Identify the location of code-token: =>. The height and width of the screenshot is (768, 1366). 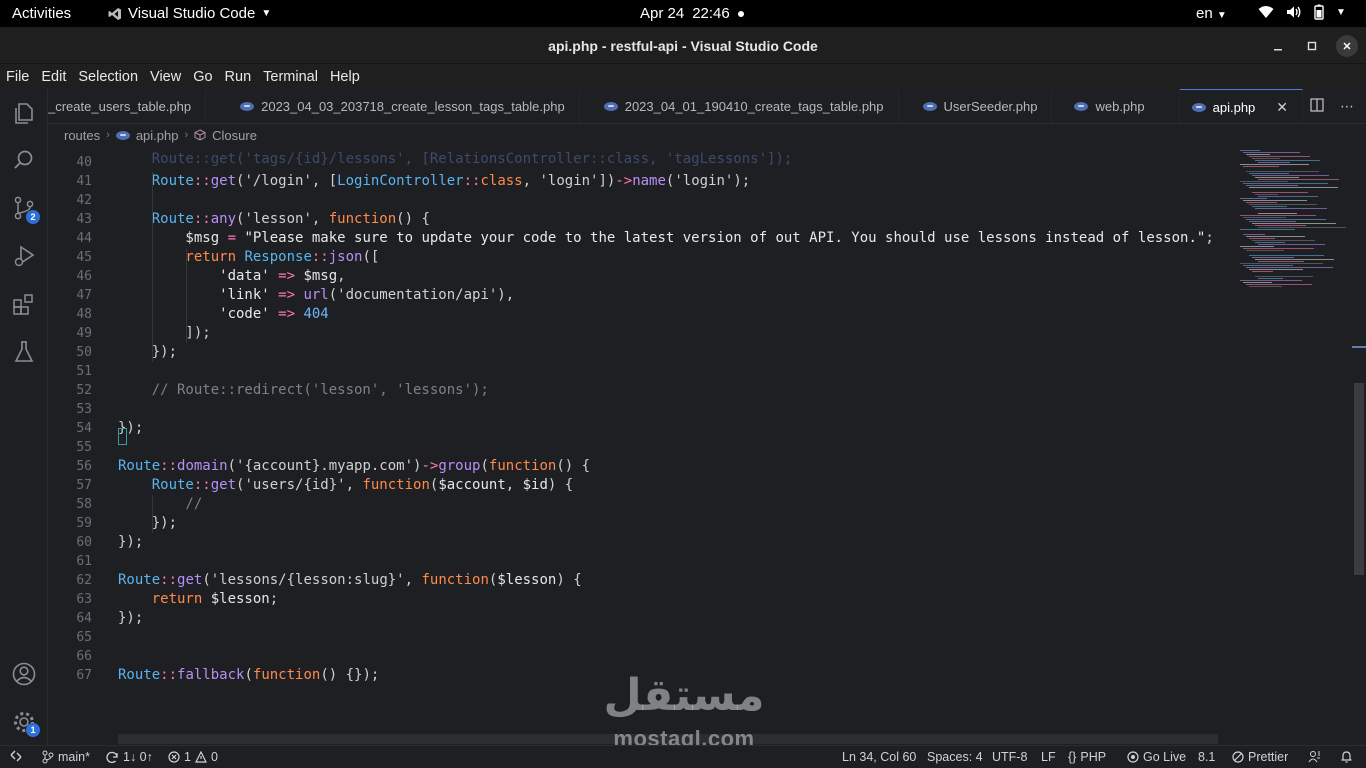
(287, 314).